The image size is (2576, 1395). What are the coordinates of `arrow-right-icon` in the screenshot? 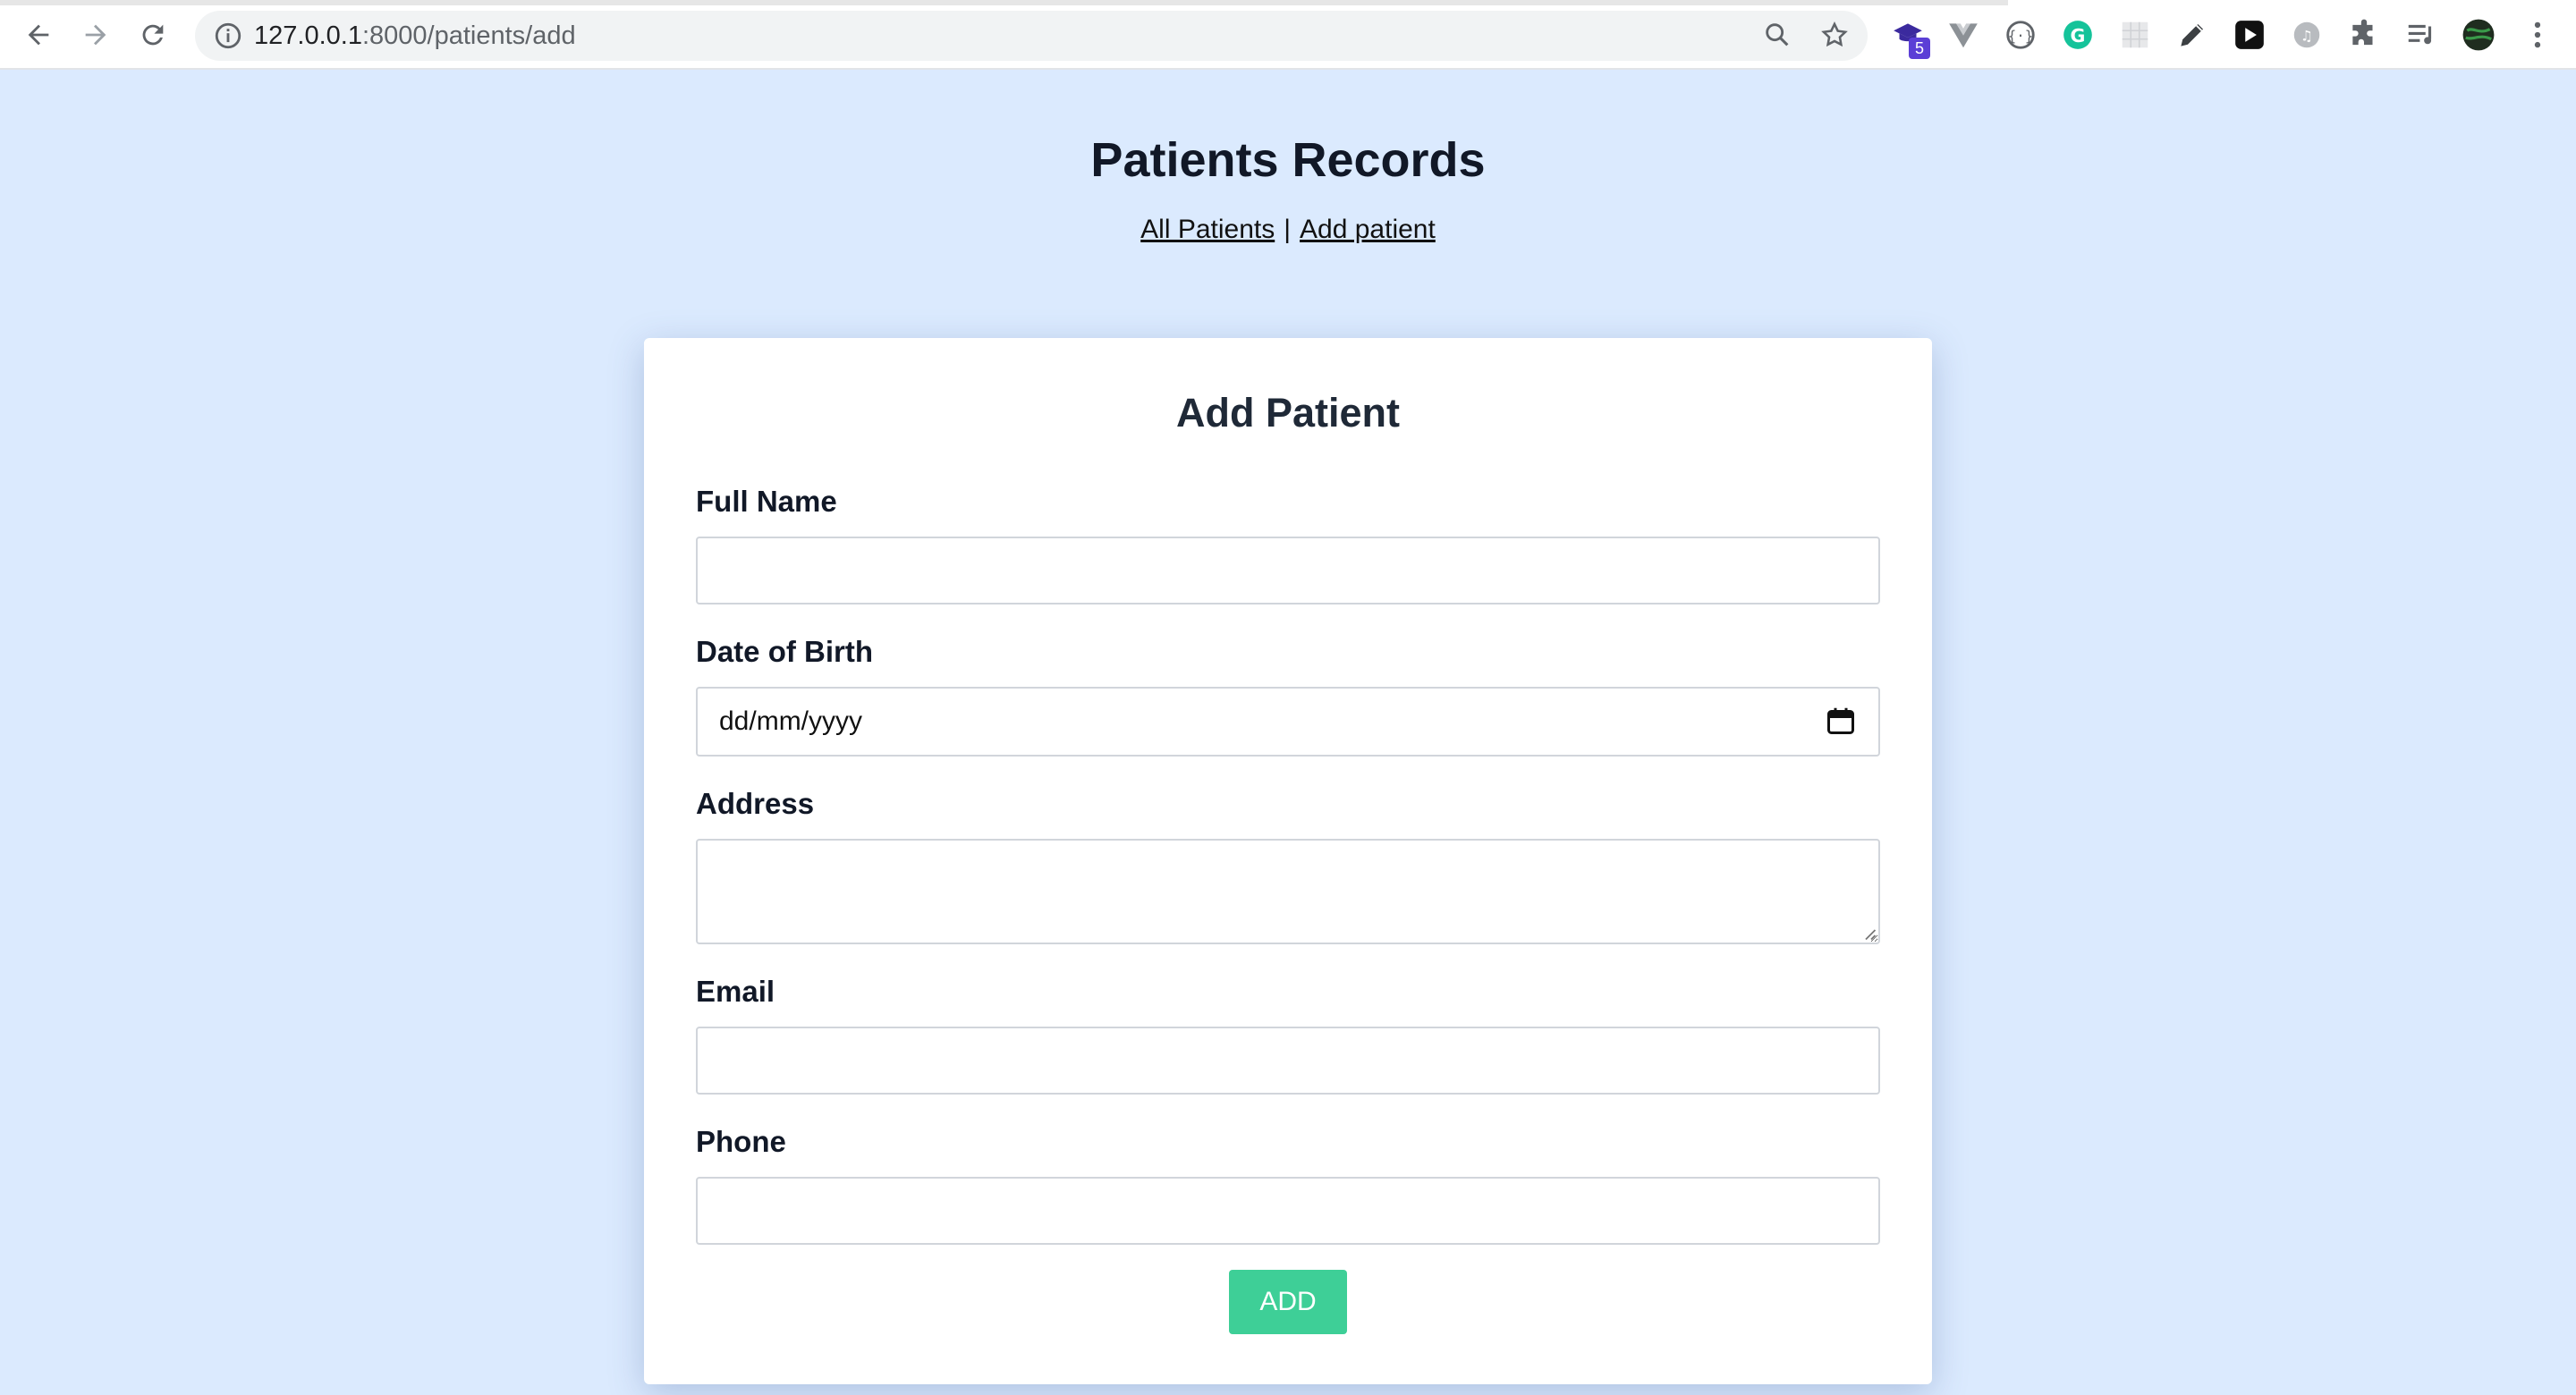 It's located at (95, 35).